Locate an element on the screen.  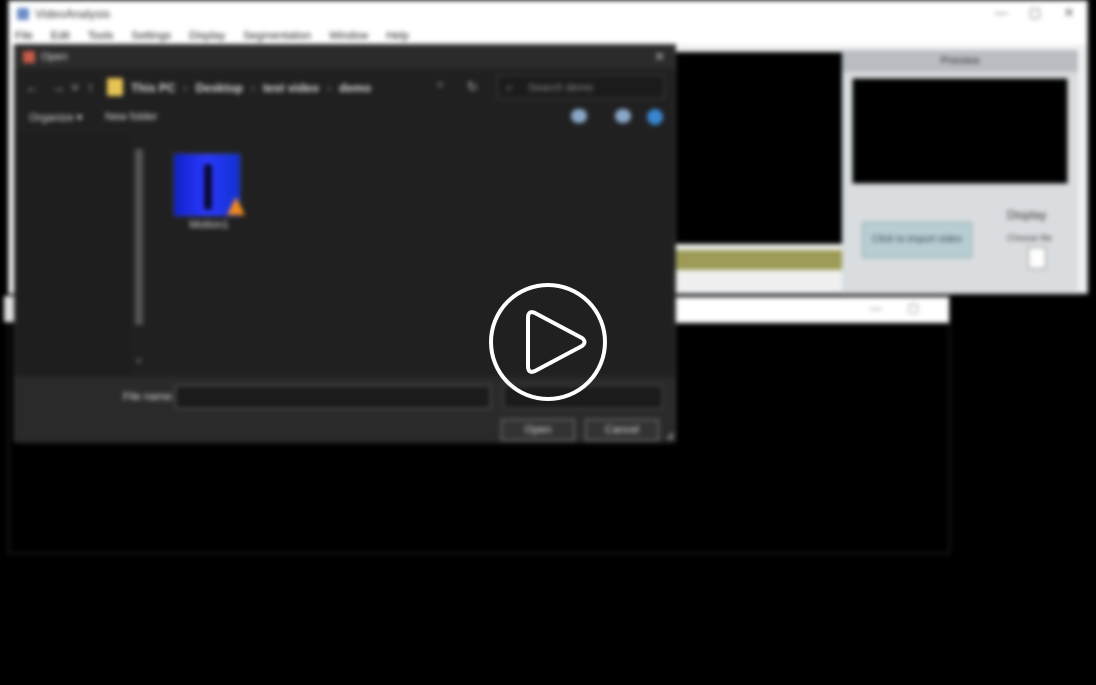
menu-window: Window is located at coordinates (348, 36).